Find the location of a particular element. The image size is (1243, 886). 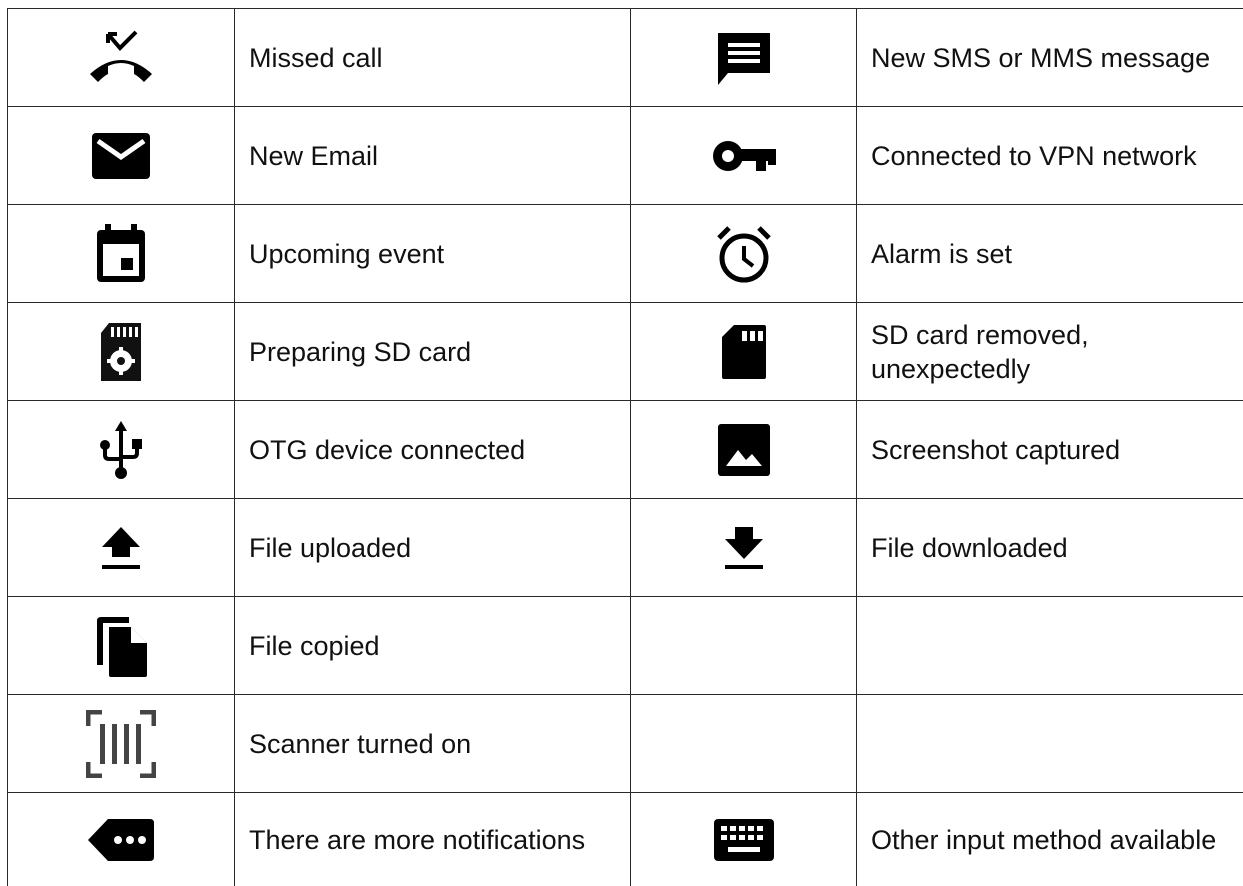

notification-label: Preparing SD card is located at coordinates (360, 351).